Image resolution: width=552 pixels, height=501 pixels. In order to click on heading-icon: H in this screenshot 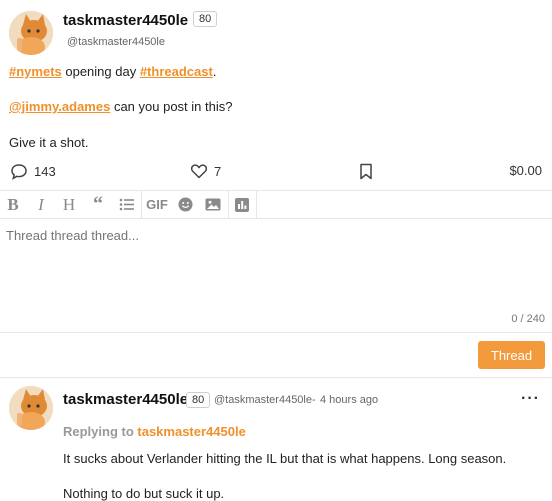, I will do `click(69, 204)`.